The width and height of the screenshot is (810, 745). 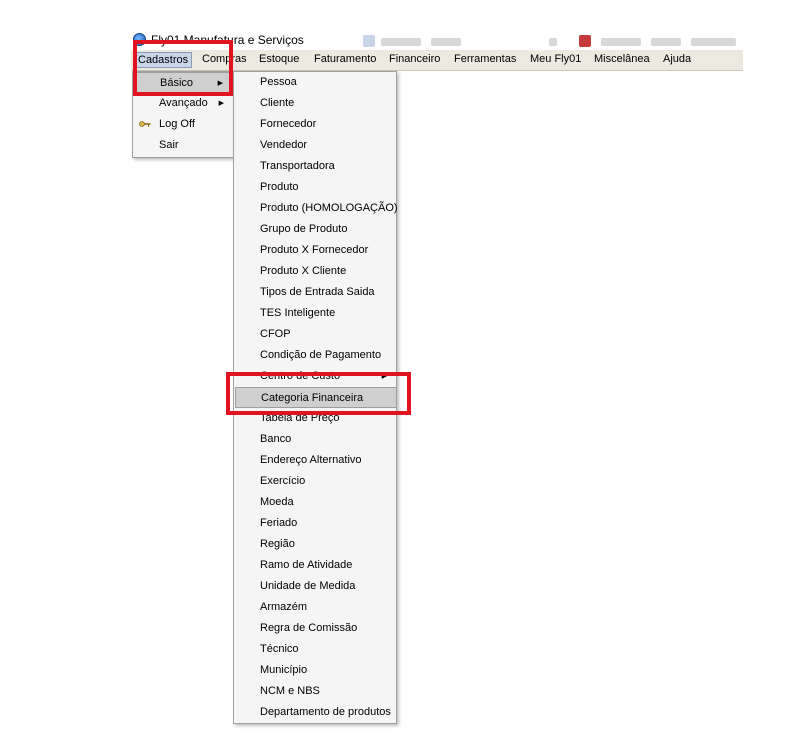 I want to click on menu-item-grupo-de-produto: Grupo de Produto, so click(x=316, y=229).